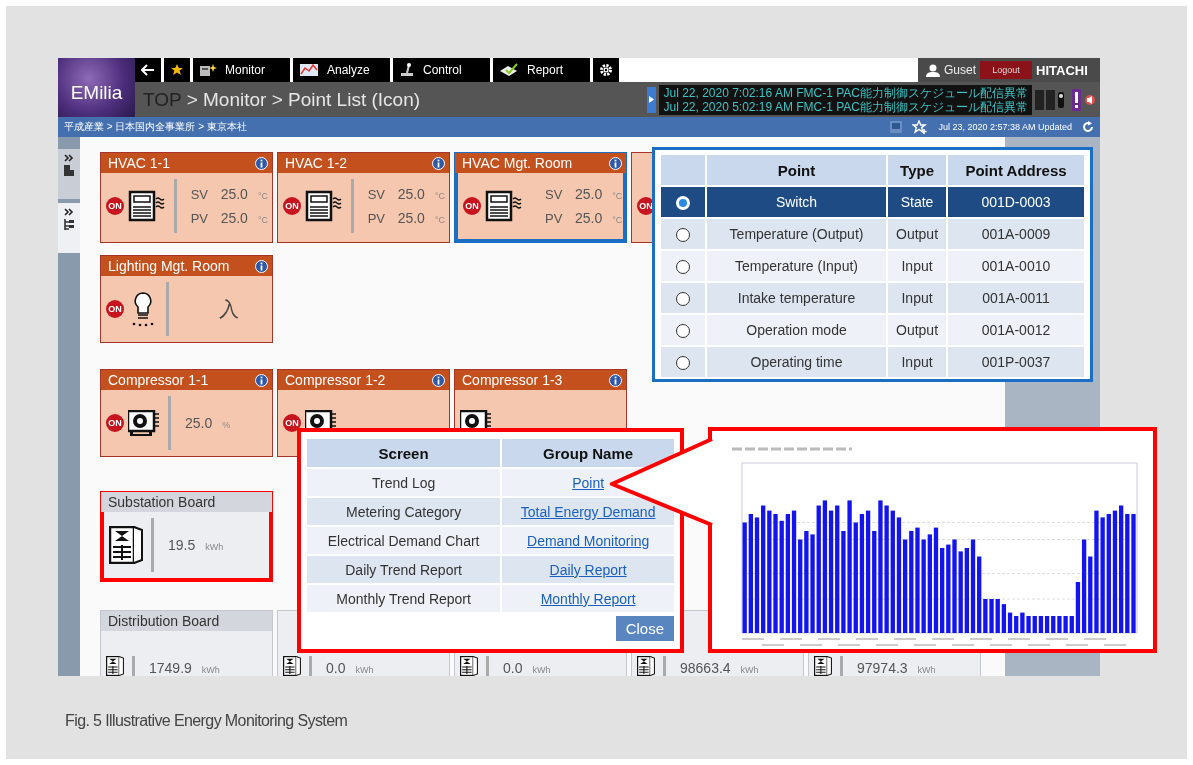  I want to click on back-button, so click(148, 70).